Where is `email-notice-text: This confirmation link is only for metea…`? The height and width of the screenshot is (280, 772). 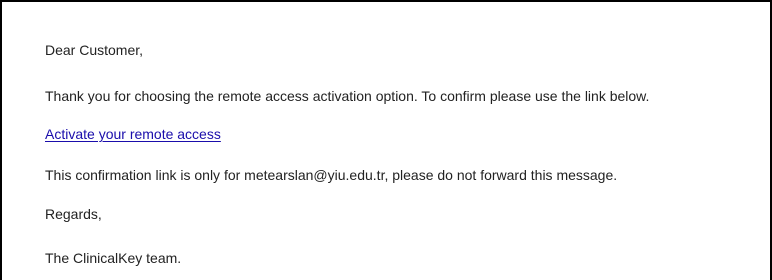
email-notice-text: This confirmation link is only for metea… is located at coordinates (331, 175).